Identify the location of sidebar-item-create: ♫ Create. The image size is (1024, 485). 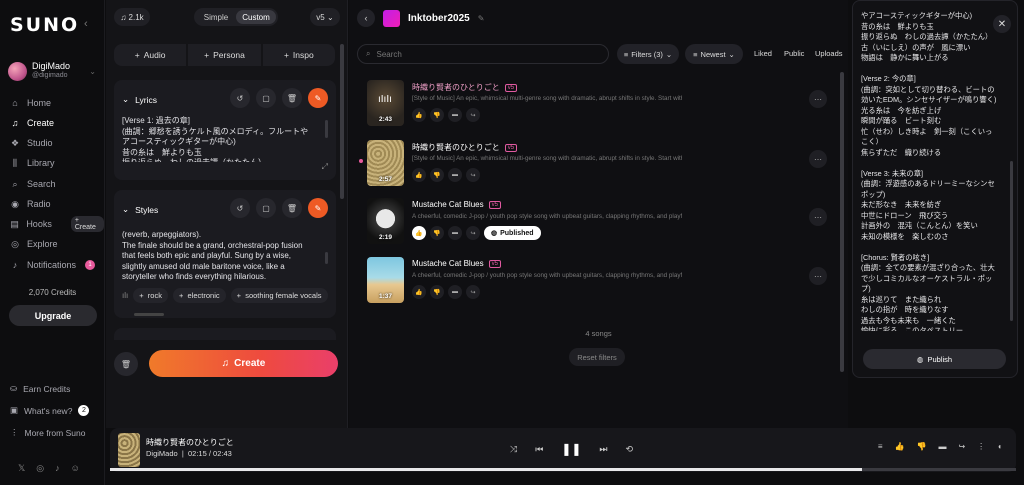
(32, 123).